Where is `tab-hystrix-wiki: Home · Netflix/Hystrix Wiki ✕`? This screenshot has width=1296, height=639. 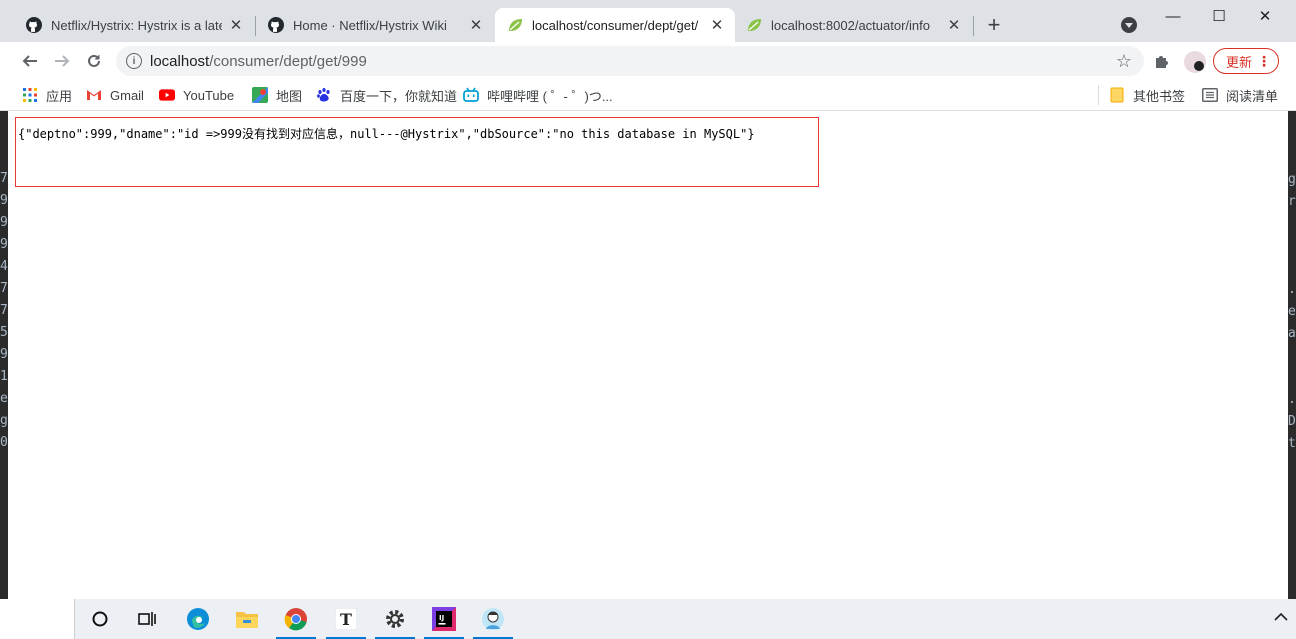 tab-hystrix-wiki: Home · Netflix/Hystrix Wiki ✕ is located at coordinates (375, 25).